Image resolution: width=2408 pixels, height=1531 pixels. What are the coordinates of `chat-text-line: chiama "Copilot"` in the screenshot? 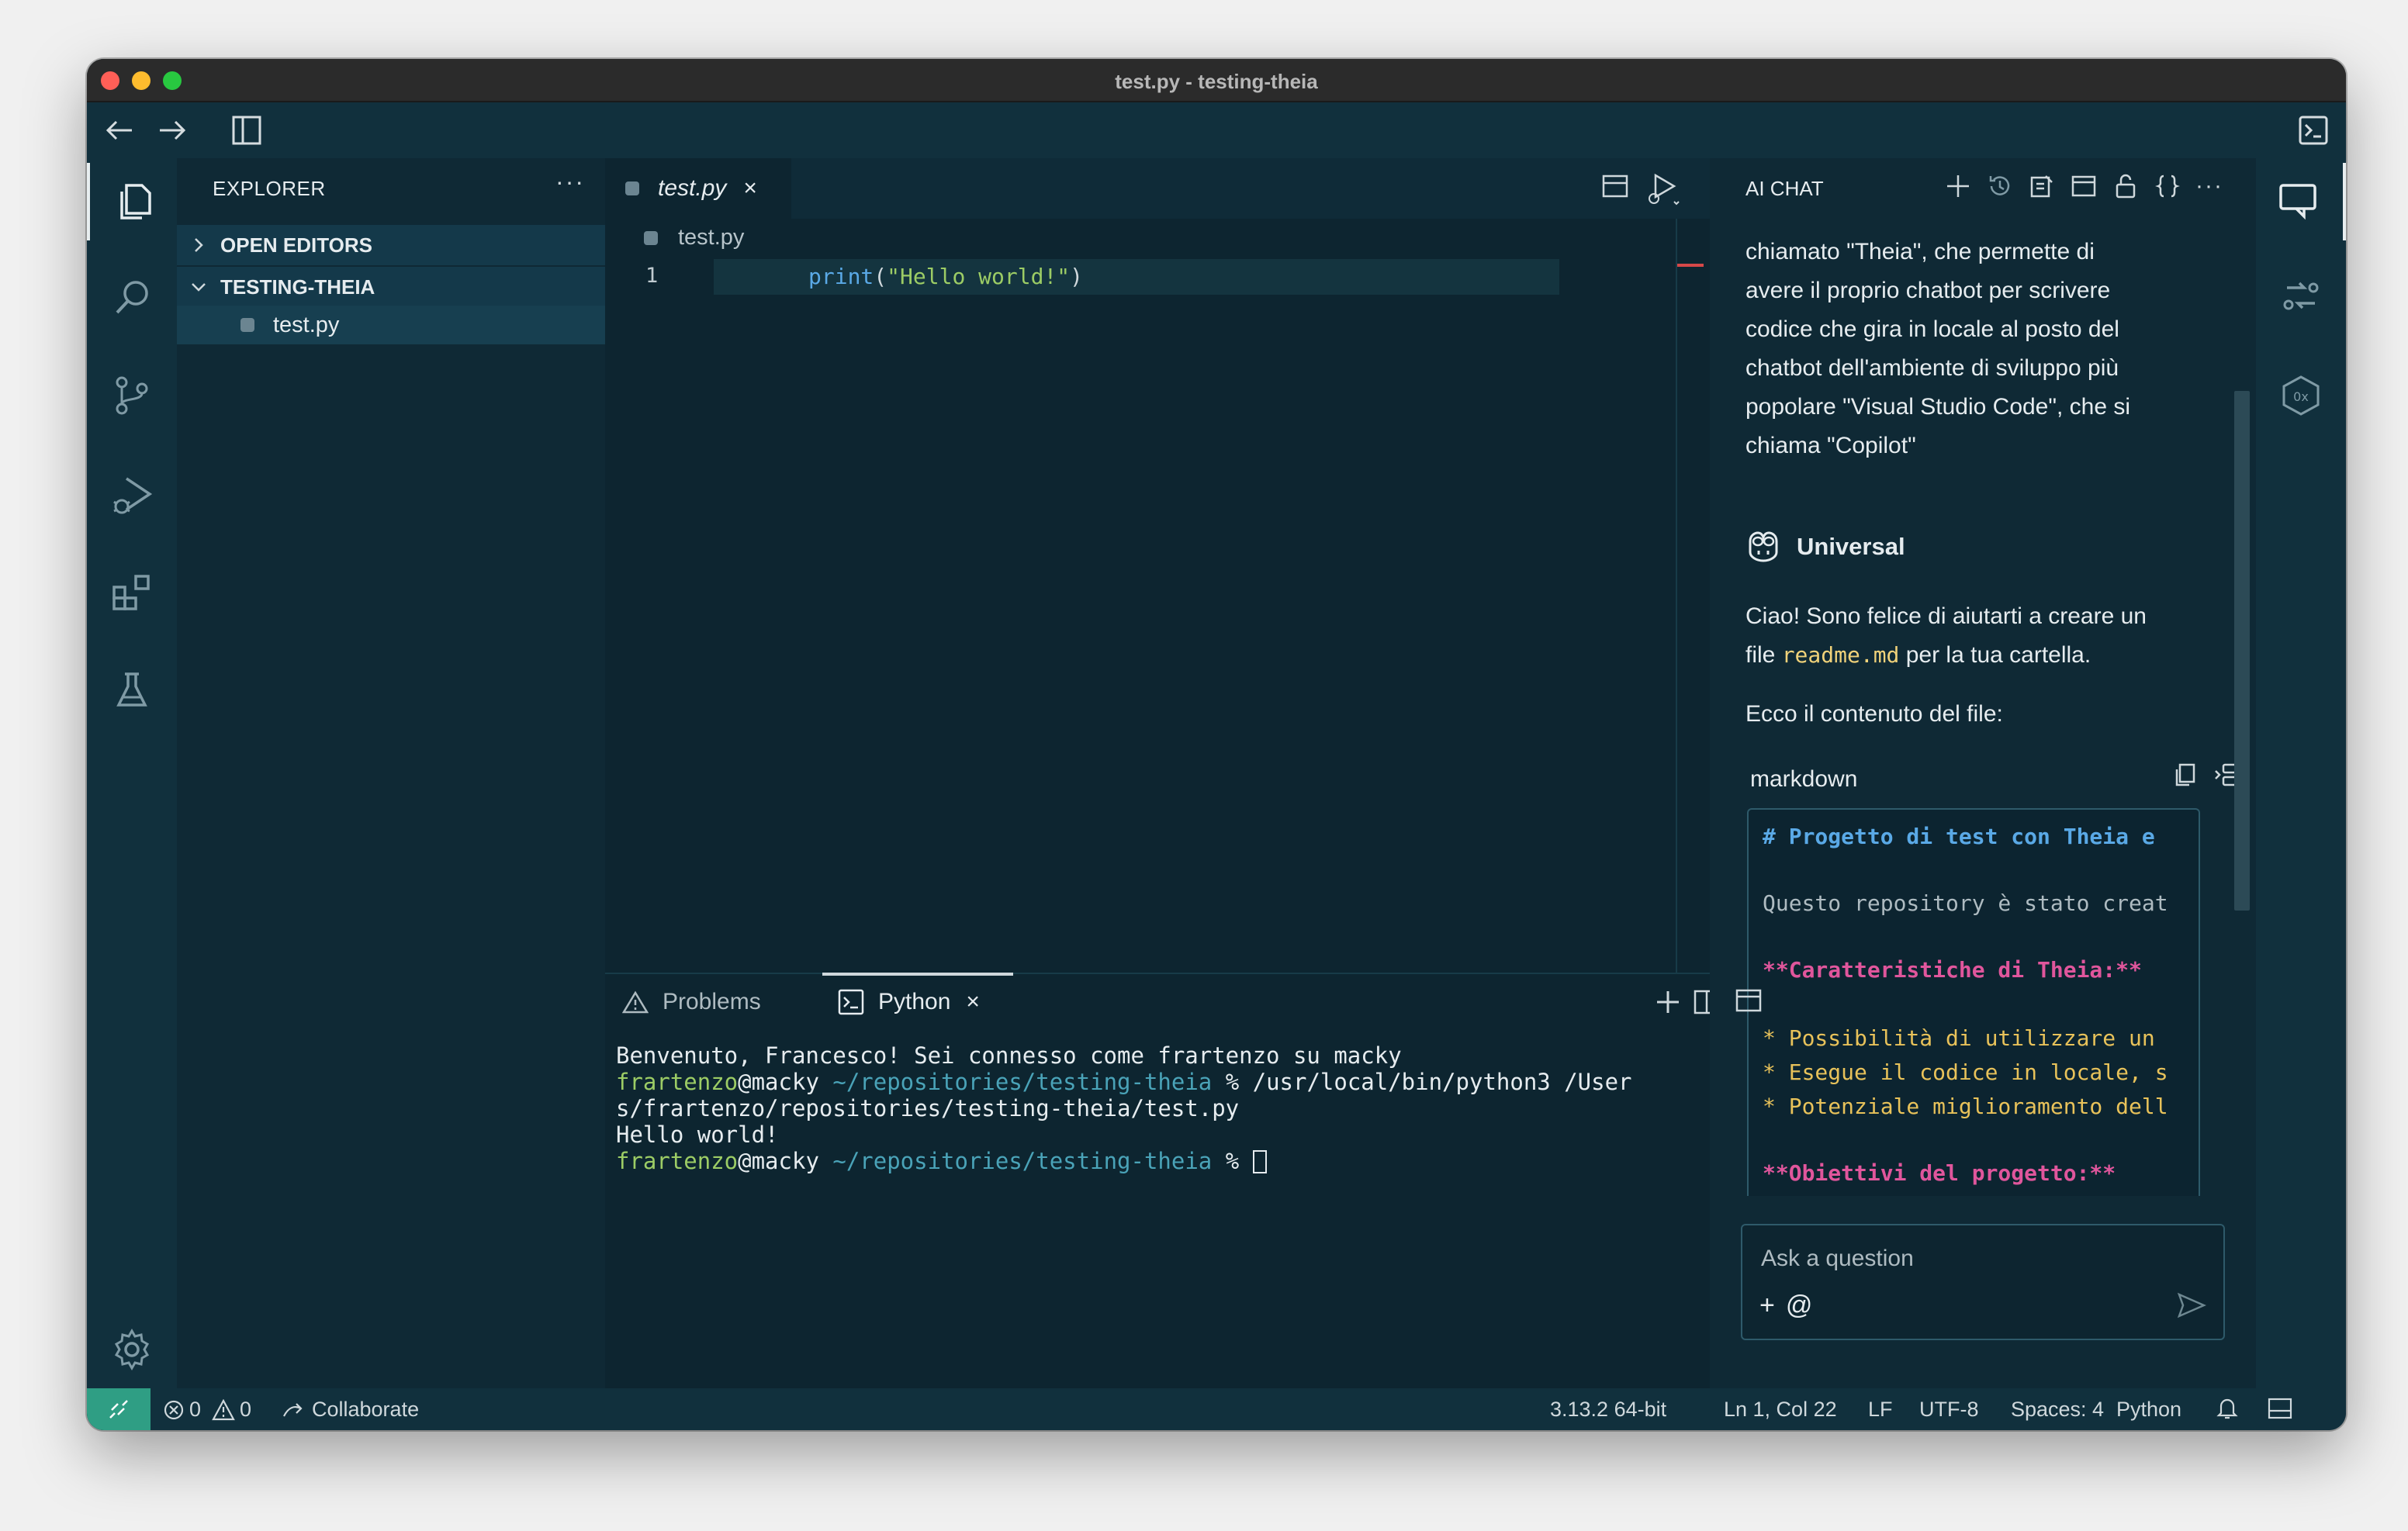 It's located at (1831, 445).